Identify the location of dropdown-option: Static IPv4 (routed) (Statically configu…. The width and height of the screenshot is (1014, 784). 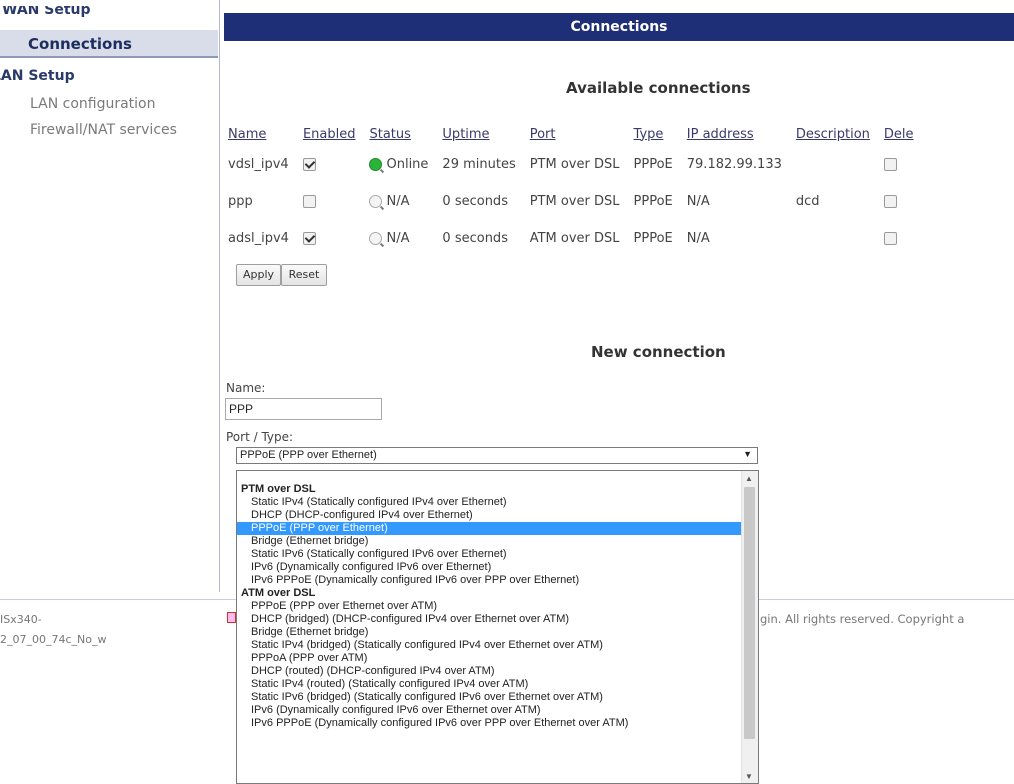
(497, 684).